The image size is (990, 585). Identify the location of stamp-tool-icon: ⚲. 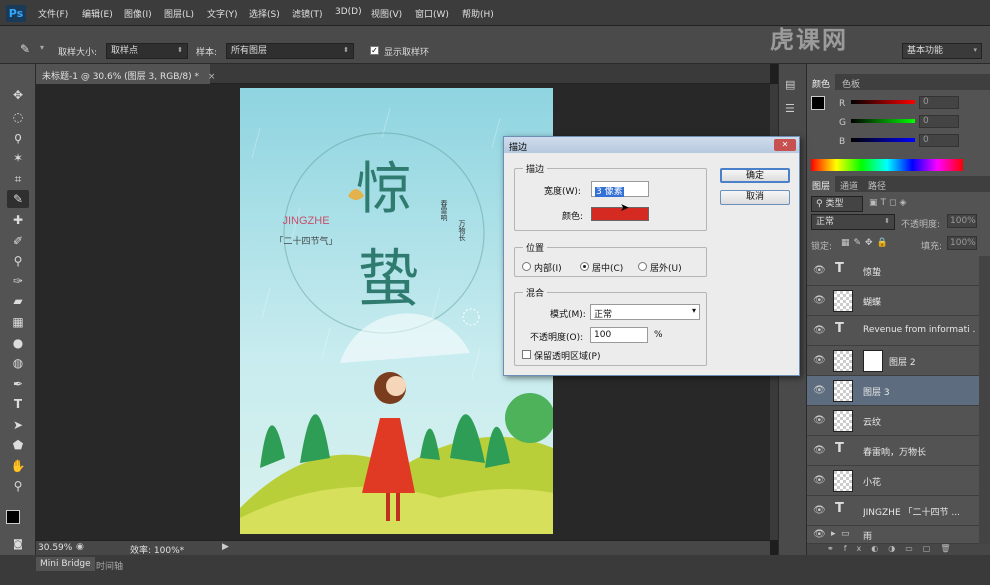
(18, 261).